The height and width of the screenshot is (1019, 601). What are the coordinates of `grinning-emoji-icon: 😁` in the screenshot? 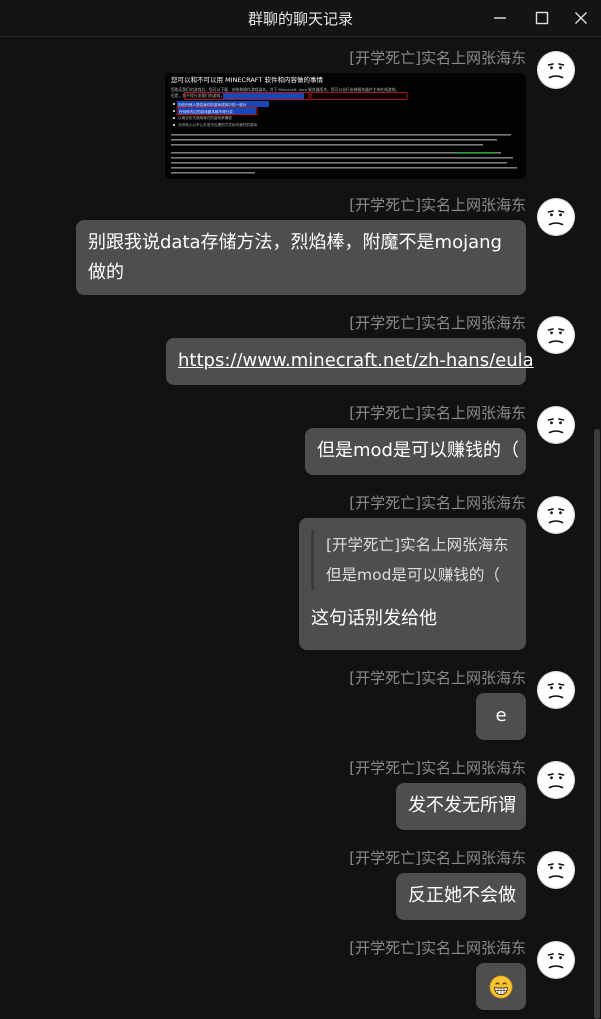 It's located at (501, 986).